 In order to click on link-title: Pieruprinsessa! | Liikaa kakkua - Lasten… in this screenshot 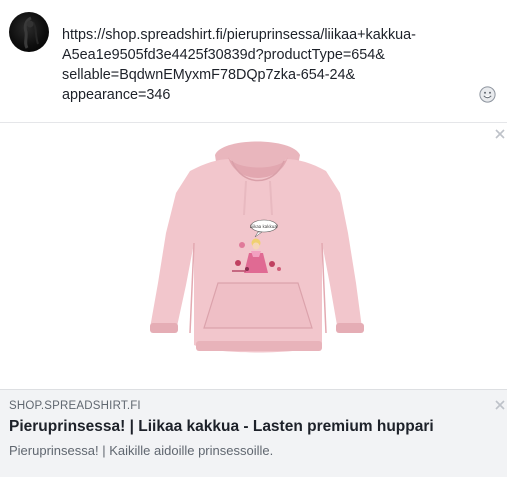, I will do `click(221, 427)`.